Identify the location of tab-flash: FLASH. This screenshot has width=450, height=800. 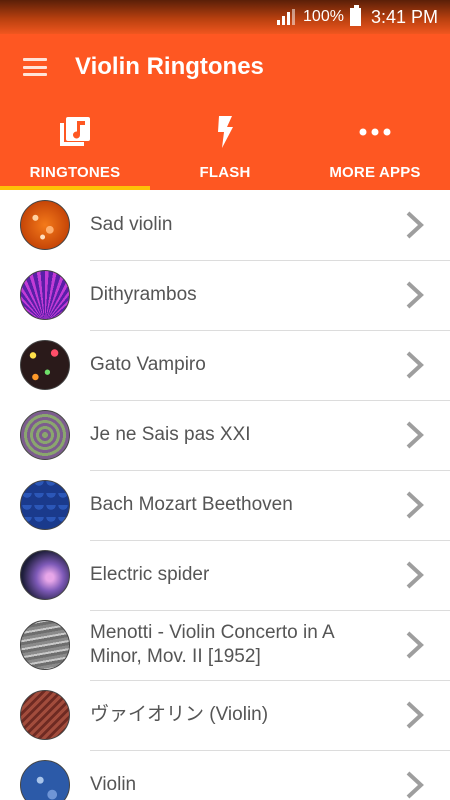
(225, 145).